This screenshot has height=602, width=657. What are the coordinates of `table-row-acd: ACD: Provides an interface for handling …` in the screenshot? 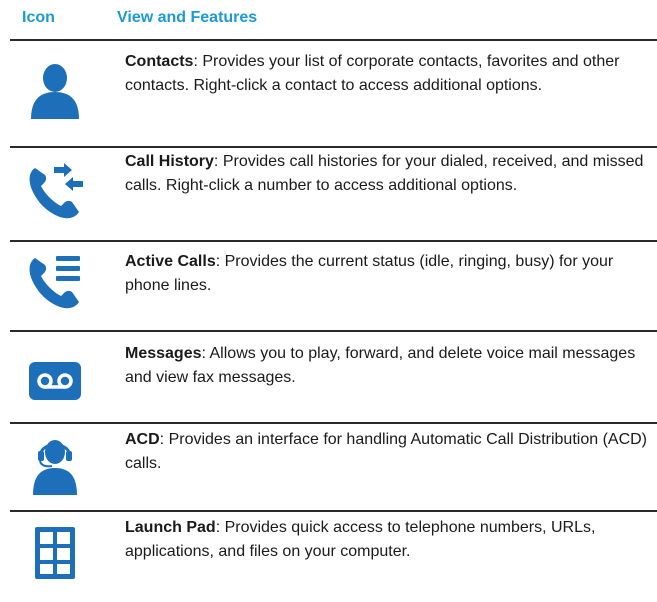 It's located at (328, 466).